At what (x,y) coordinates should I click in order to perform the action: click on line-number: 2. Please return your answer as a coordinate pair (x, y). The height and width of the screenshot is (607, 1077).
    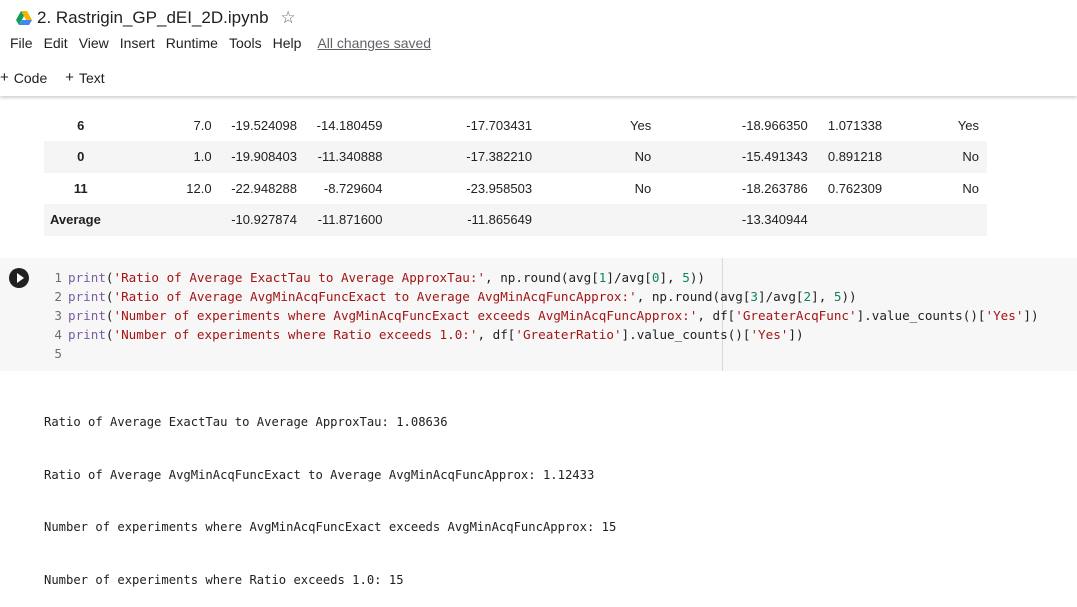
    Looking at the image, I should click on (58, 296).